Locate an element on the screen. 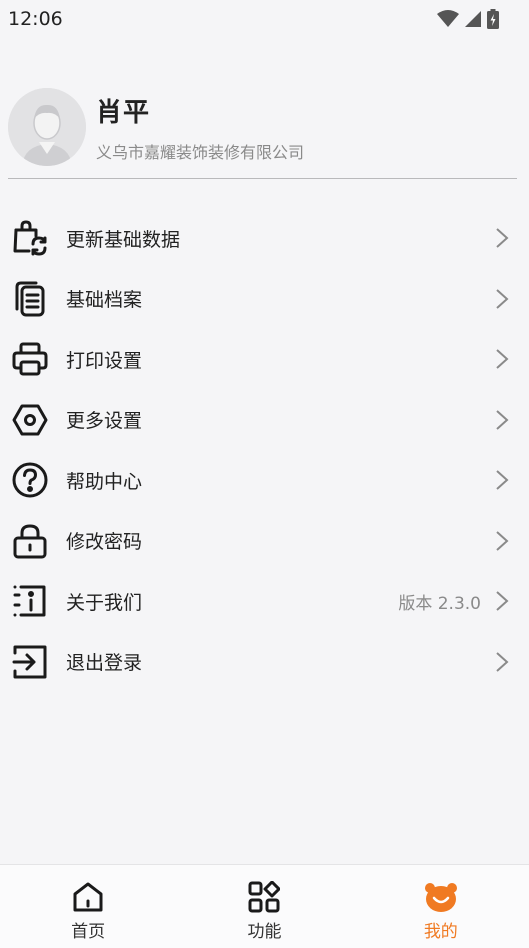 The width and height of the screenshot is (529, 948). menu-item-help-center: 帮助中心 is located at coordinates (264, 480).